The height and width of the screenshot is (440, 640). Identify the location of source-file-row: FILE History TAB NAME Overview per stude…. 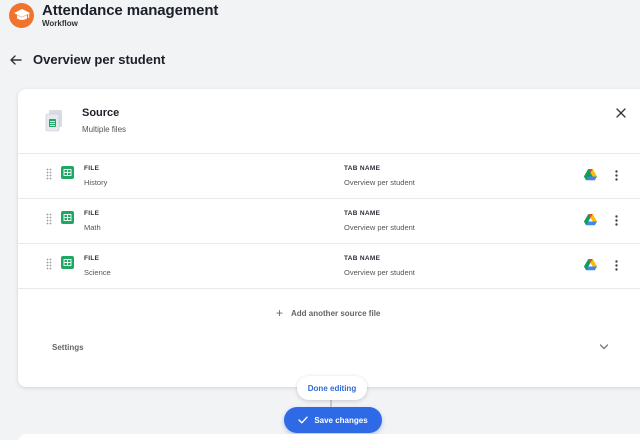
(329, 175).